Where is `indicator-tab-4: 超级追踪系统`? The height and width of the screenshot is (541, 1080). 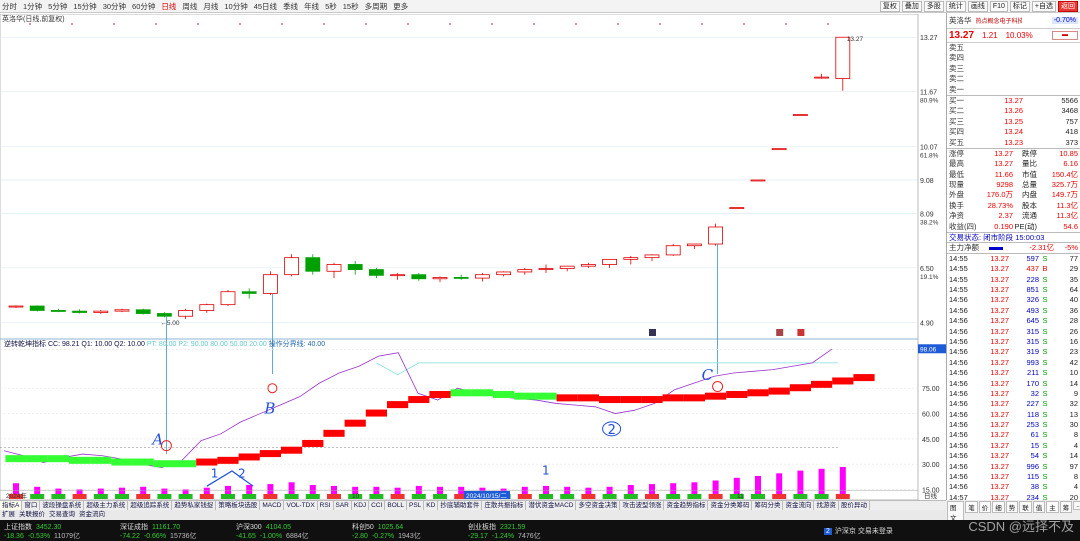 indicator-tab-4: 超级追踪系统 is located at coordinates (150, 505).